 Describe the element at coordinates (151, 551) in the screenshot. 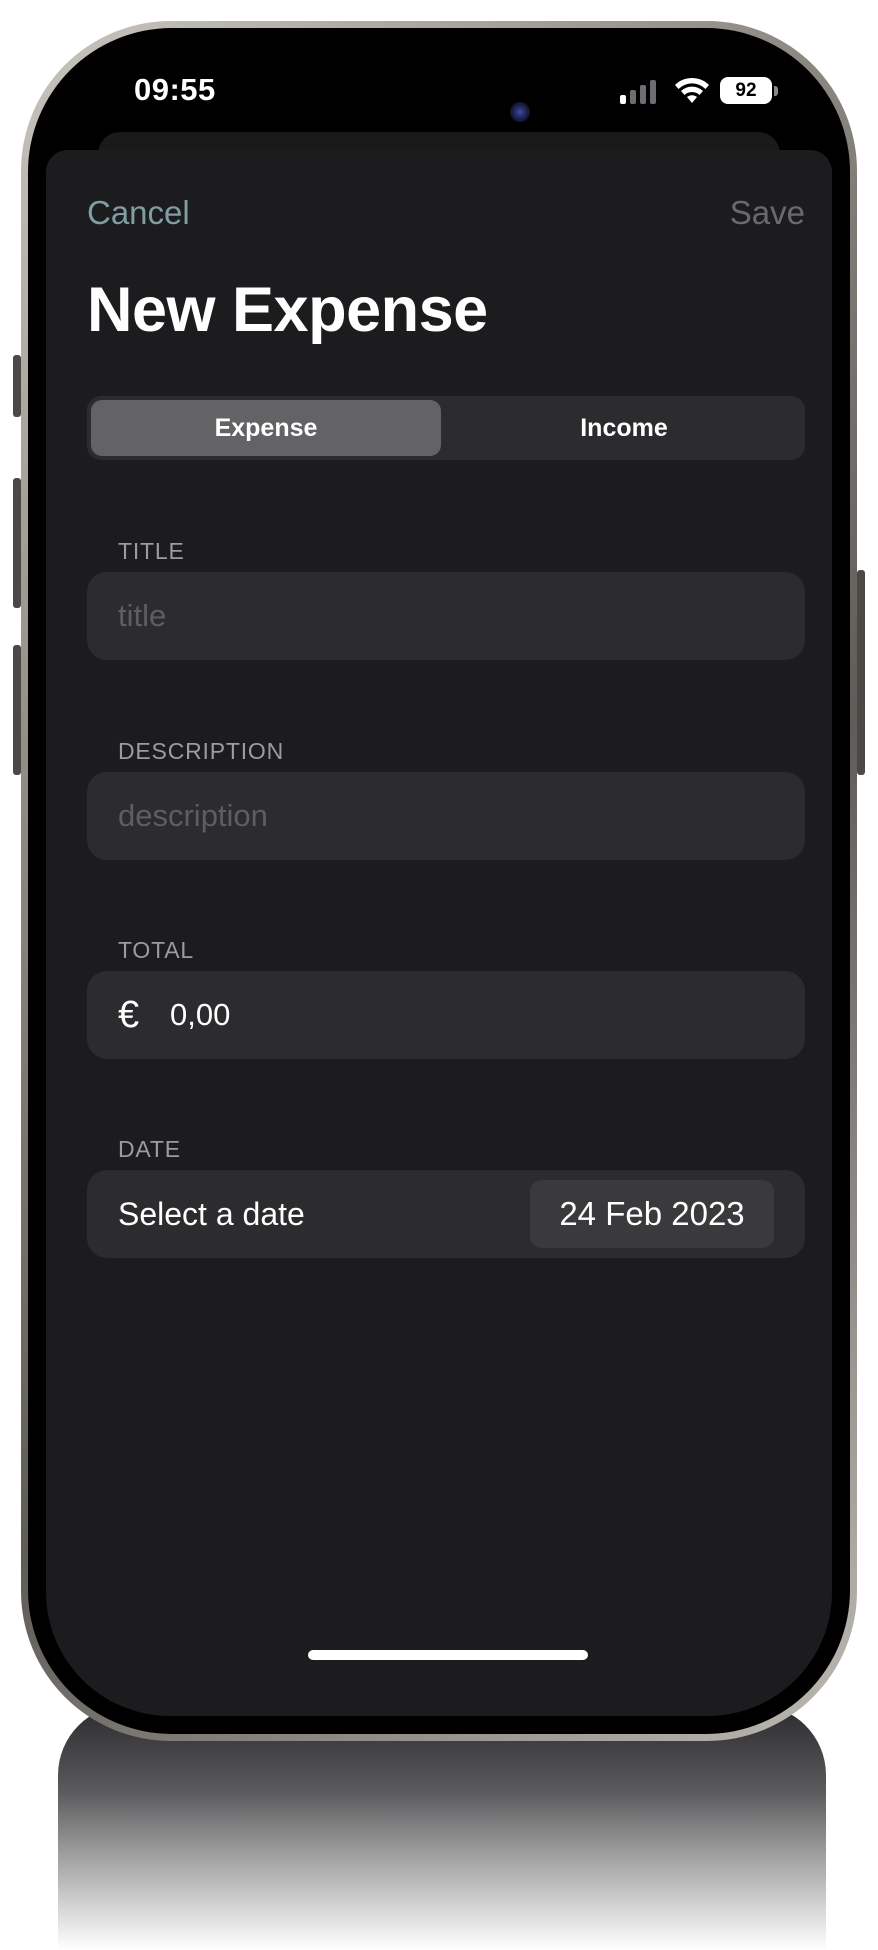

I see `title-section-header: TITLE` at that location.